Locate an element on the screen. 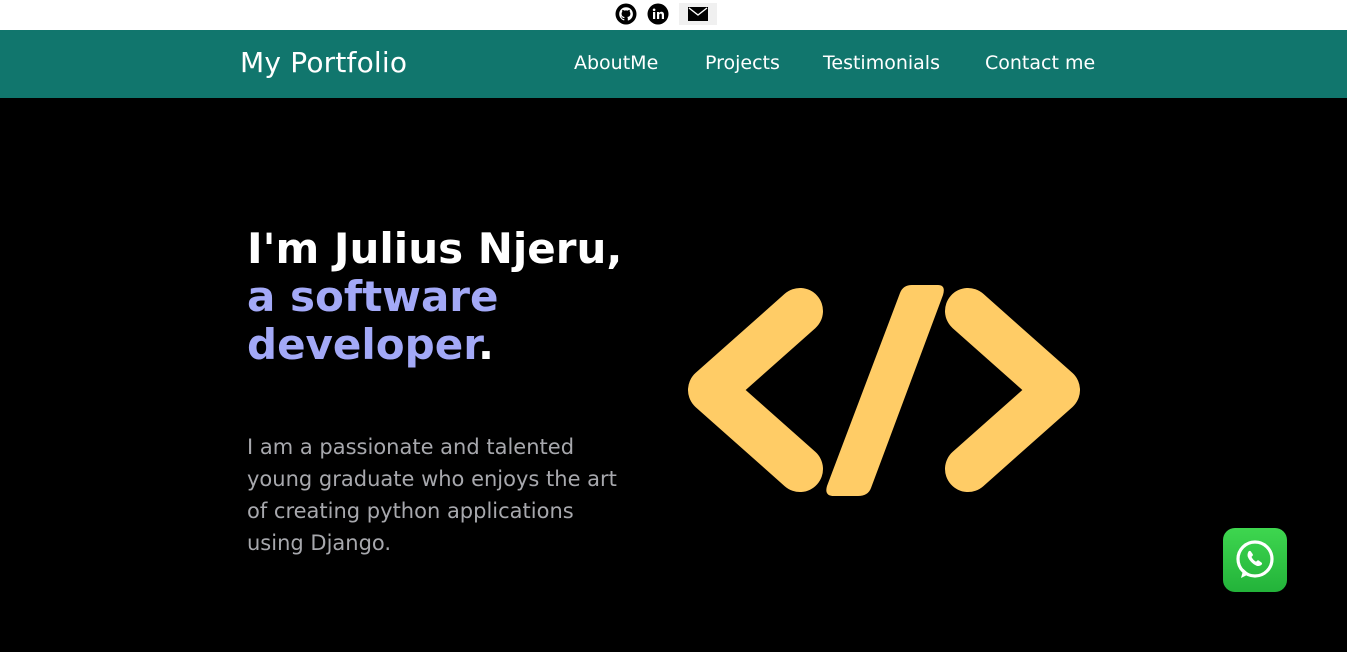 The height and width of the screenshot is (652, 1349). code-brackets-icon is located at coordinates (884, 391).